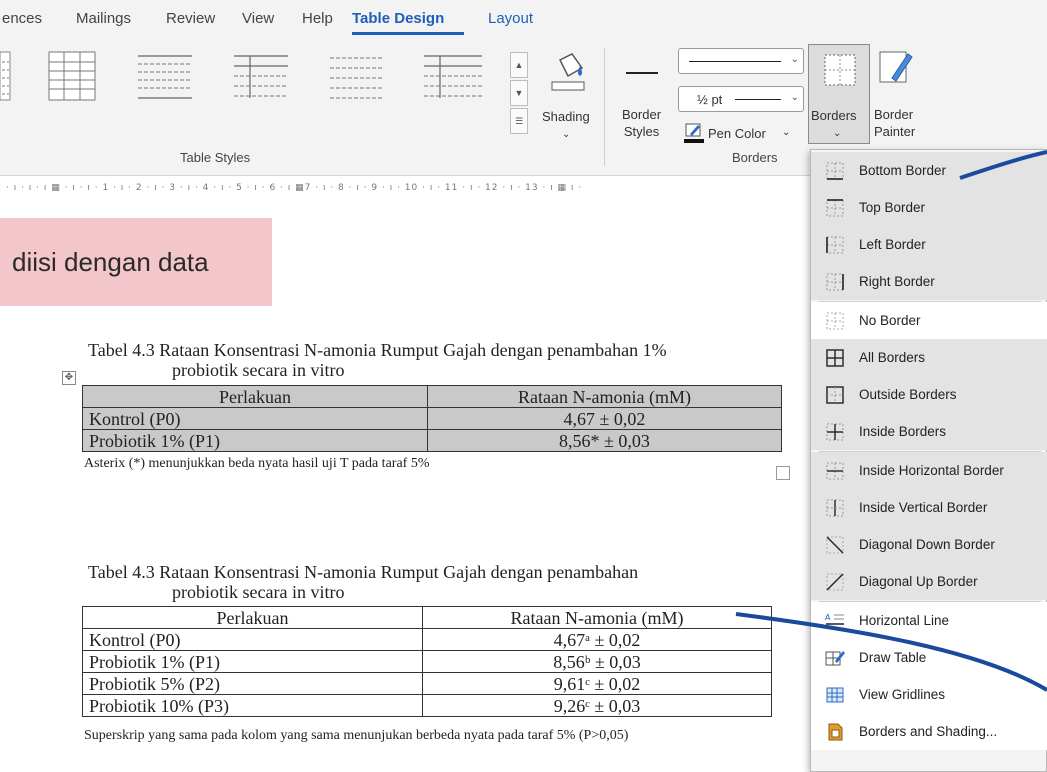 The height and width of the screenshot is (772, 1047). I want to click on line-weight-dropdown: ½ pt ⌄, so click(741, 99).